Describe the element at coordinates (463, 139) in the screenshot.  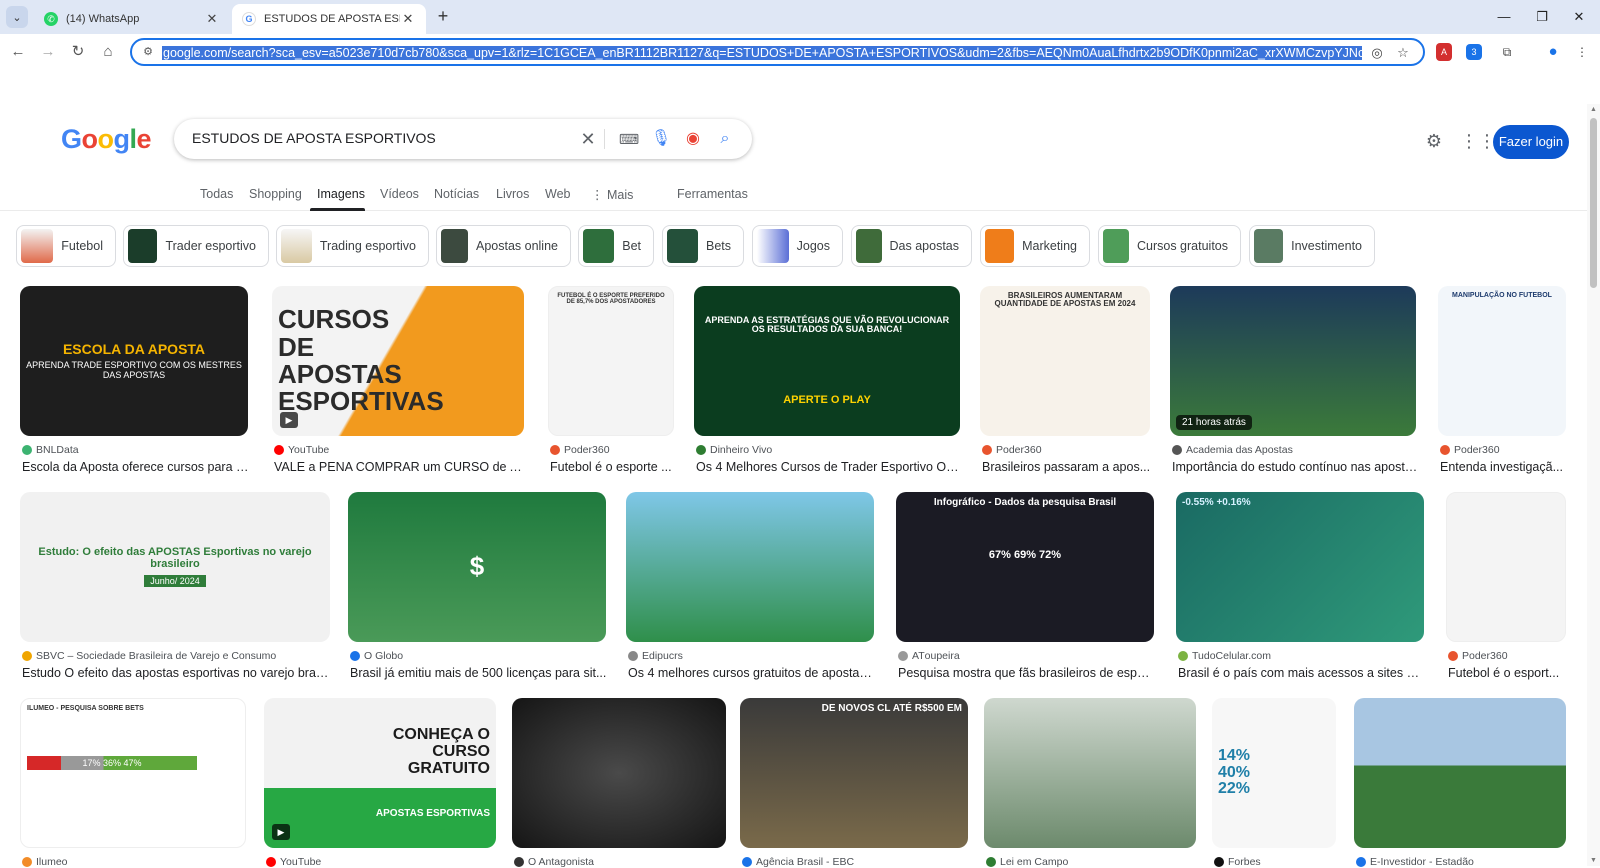
I see `search-box: ESTUDOS DE APOSTA ESPORTIVOS ✕ ⌨ 🎙 ◉ ⌕` at that location.